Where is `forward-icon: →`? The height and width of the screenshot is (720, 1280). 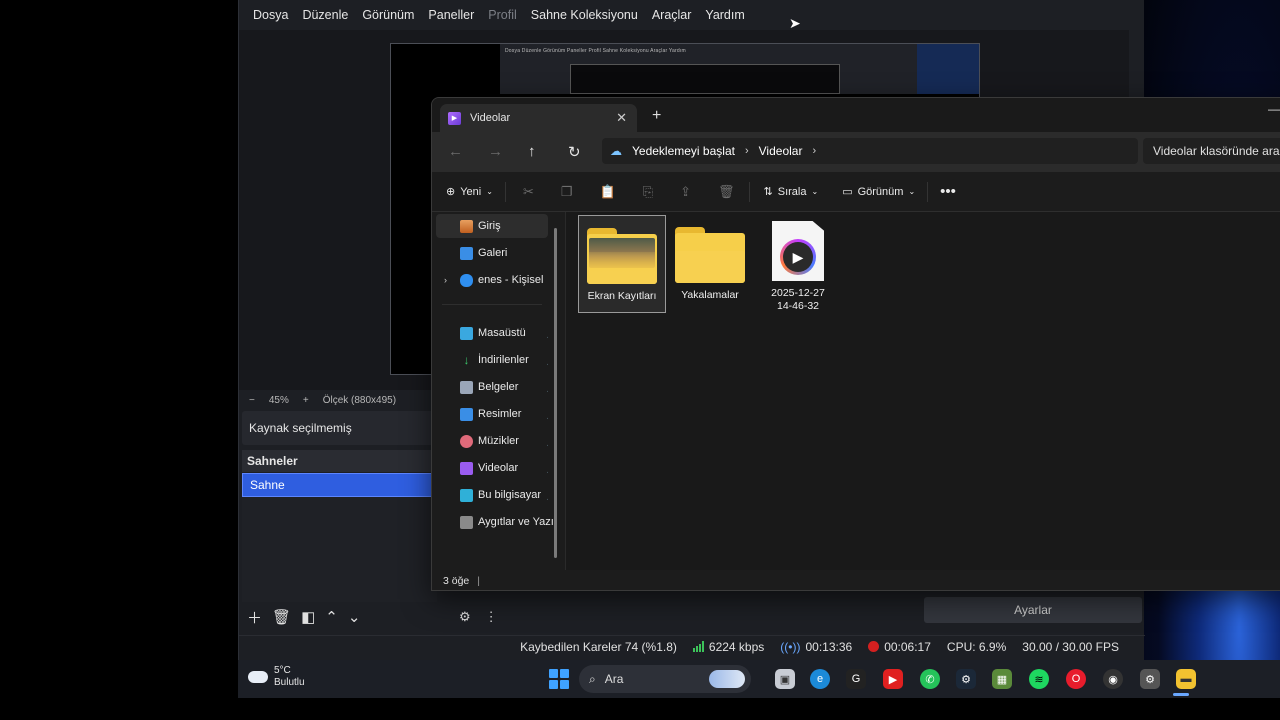
forward-icon: → is located at coordinates (495, 151).